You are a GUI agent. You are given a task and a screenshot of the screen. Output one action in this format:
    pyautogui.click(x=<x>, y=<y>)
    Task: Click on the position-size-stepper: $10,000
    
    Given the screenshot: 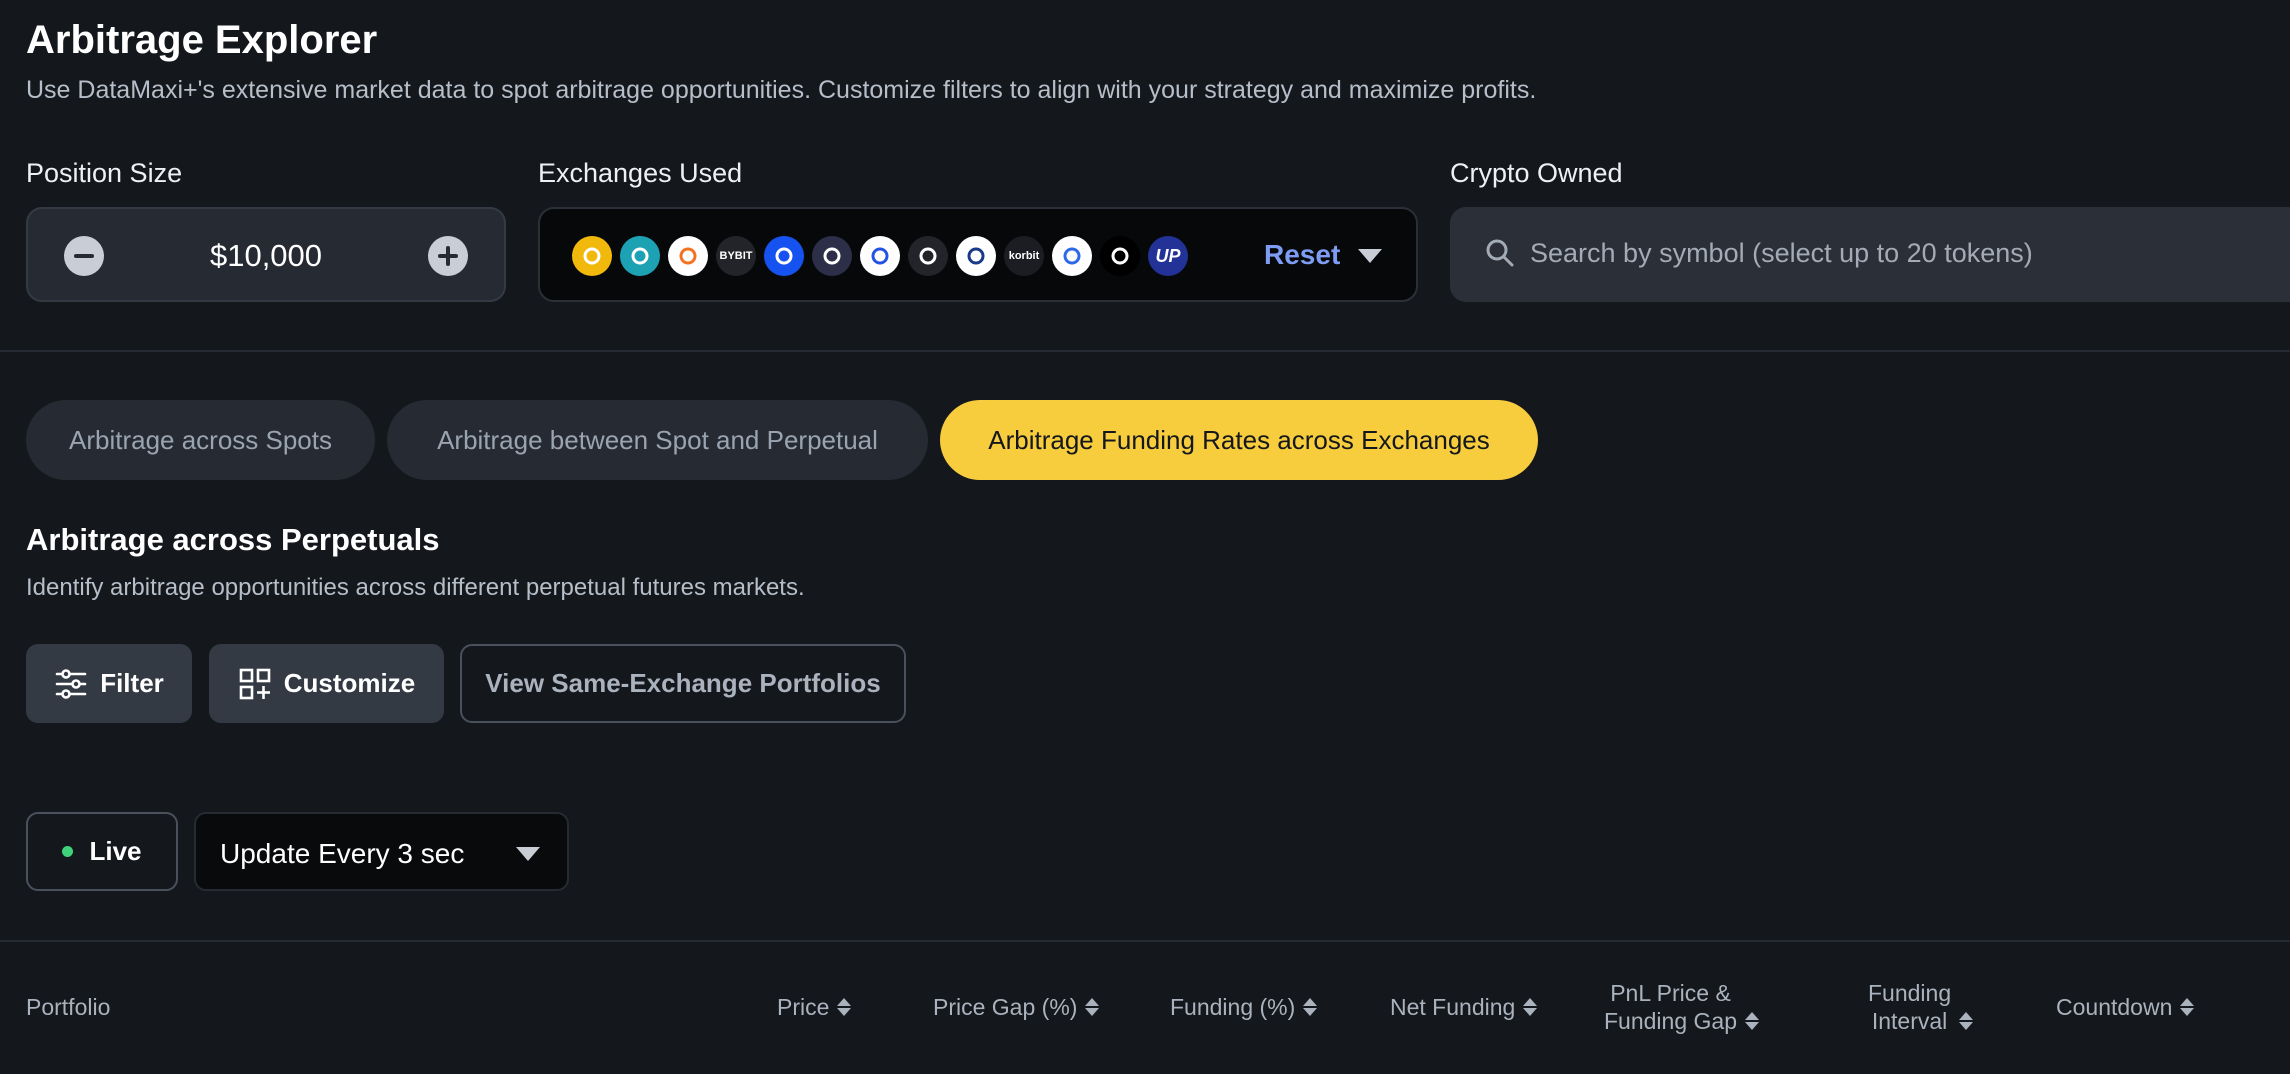 What is the action you would take?
    pyautogui.click(x=266, y=254)
    